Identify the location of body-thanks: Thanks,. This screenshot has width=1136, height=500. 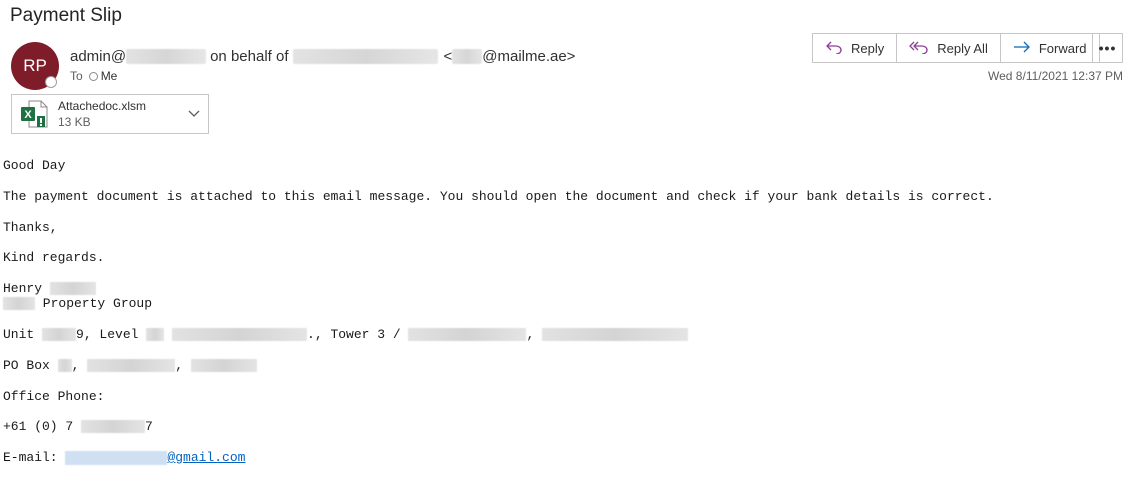
(30, 227).